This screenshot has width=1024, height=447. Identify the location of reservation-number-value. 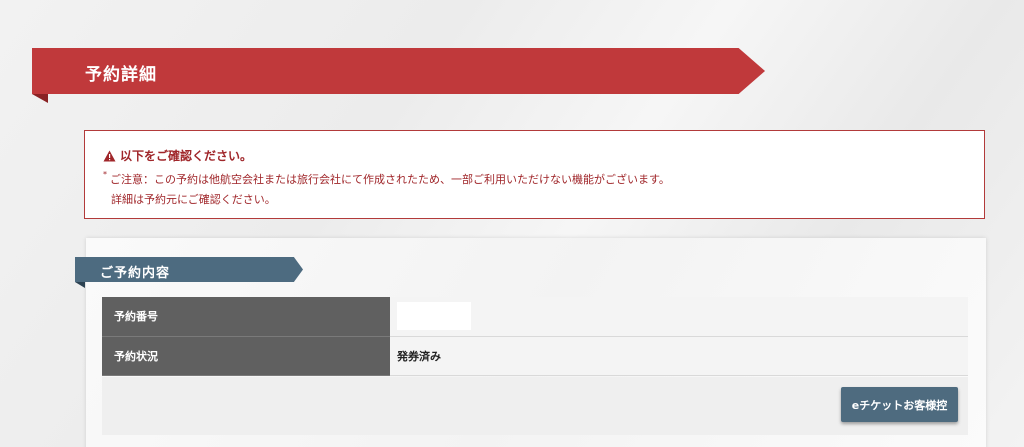
(434, 316).